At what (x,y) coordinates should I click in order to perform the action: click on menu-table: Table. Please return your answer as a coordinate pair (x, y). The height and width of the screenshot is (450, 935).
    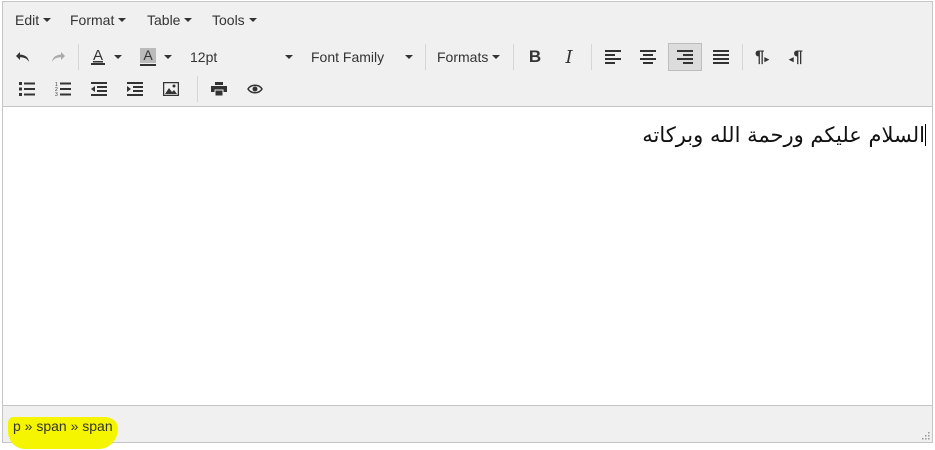
    Looking at the image, I should click on (170, 20).